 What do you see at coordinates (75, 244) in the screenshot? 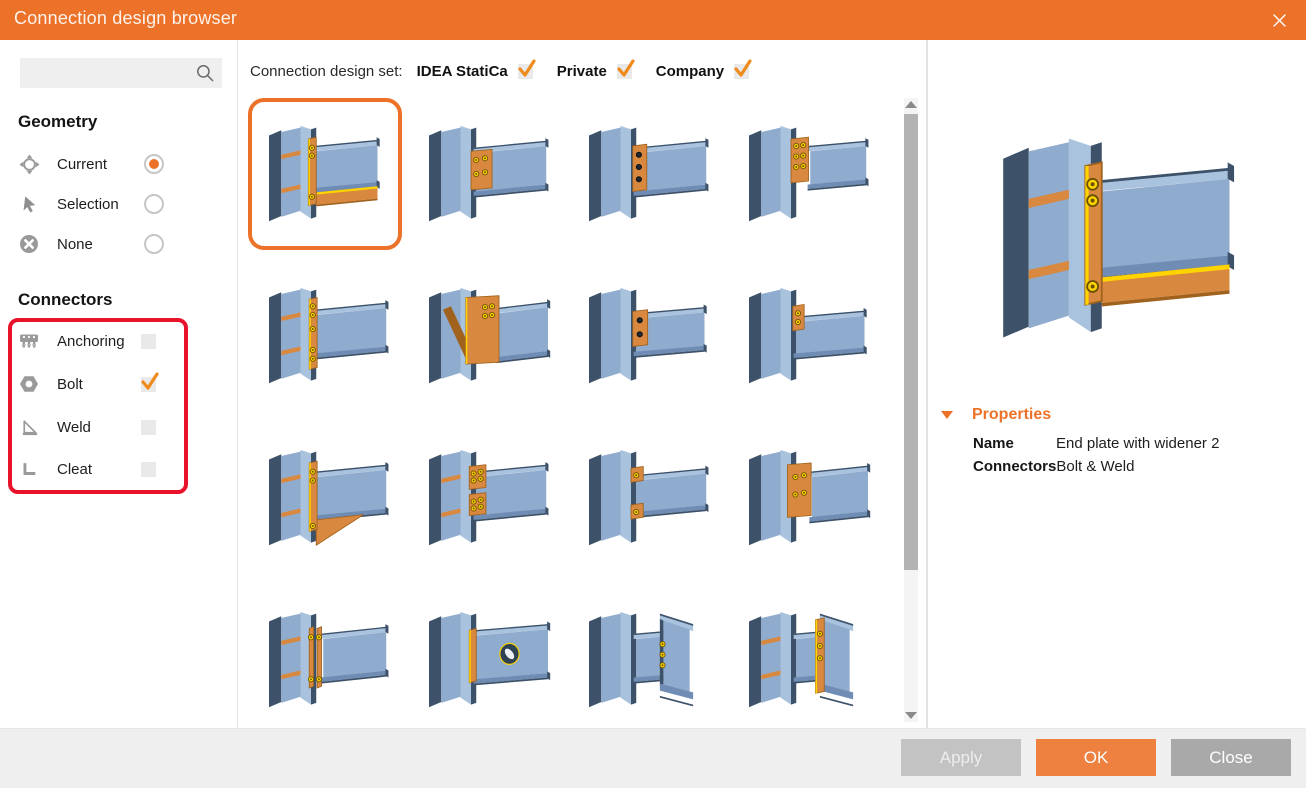
I see `geometry-option-label: None` at bounding box center [75, 244].